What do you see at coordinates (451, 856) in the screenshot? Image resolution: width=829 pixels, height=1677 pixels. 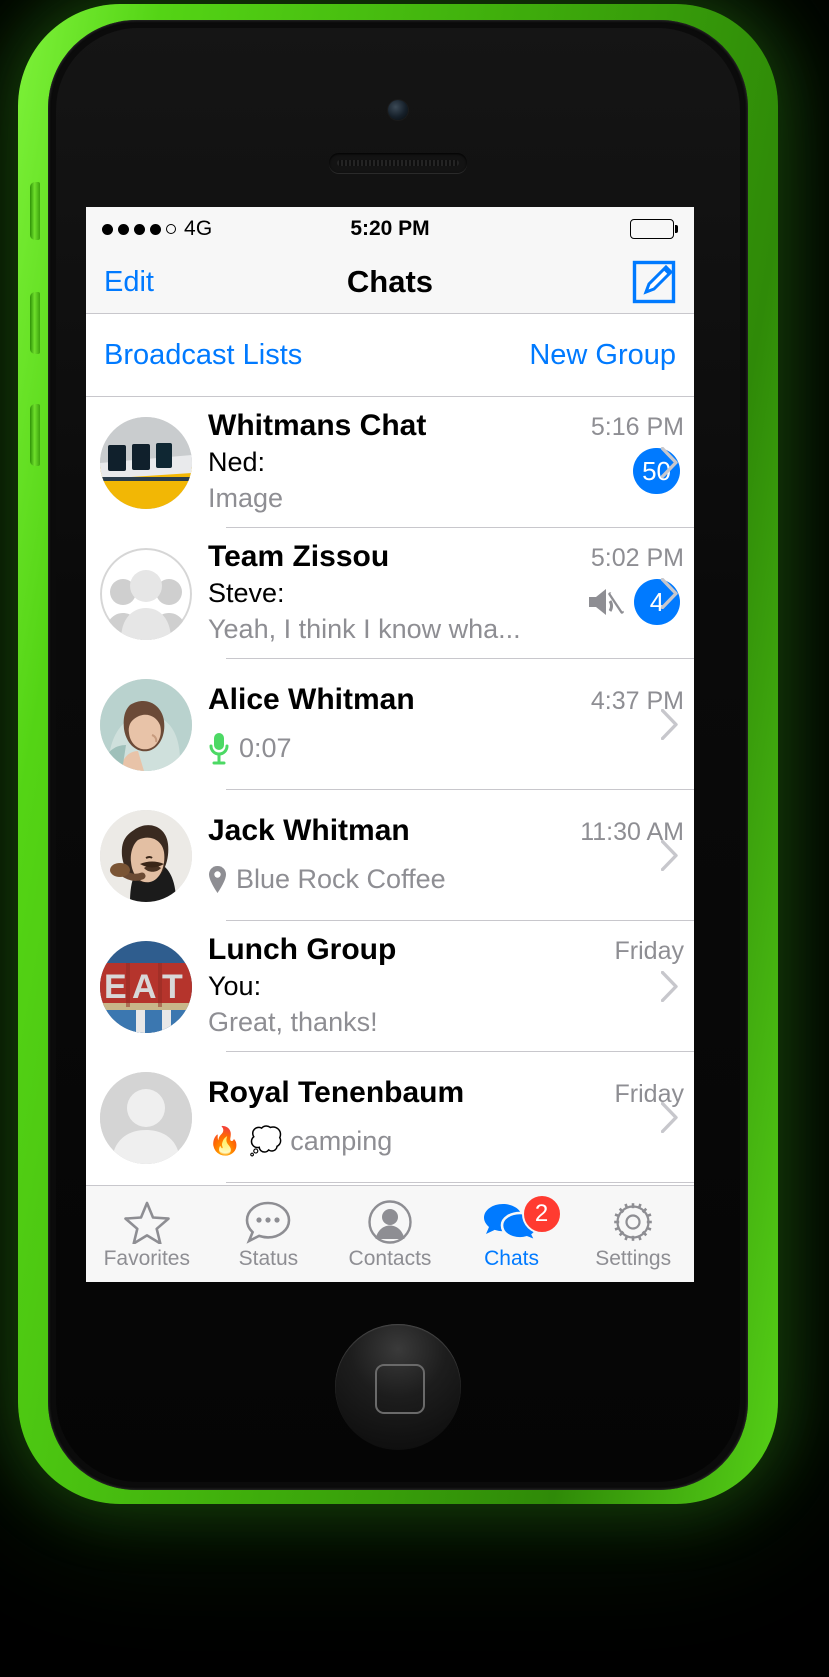 I see `chat-content: Jack Whitman 11:30 AM Blue Rock Coffee` at bounding box center [451, 856].